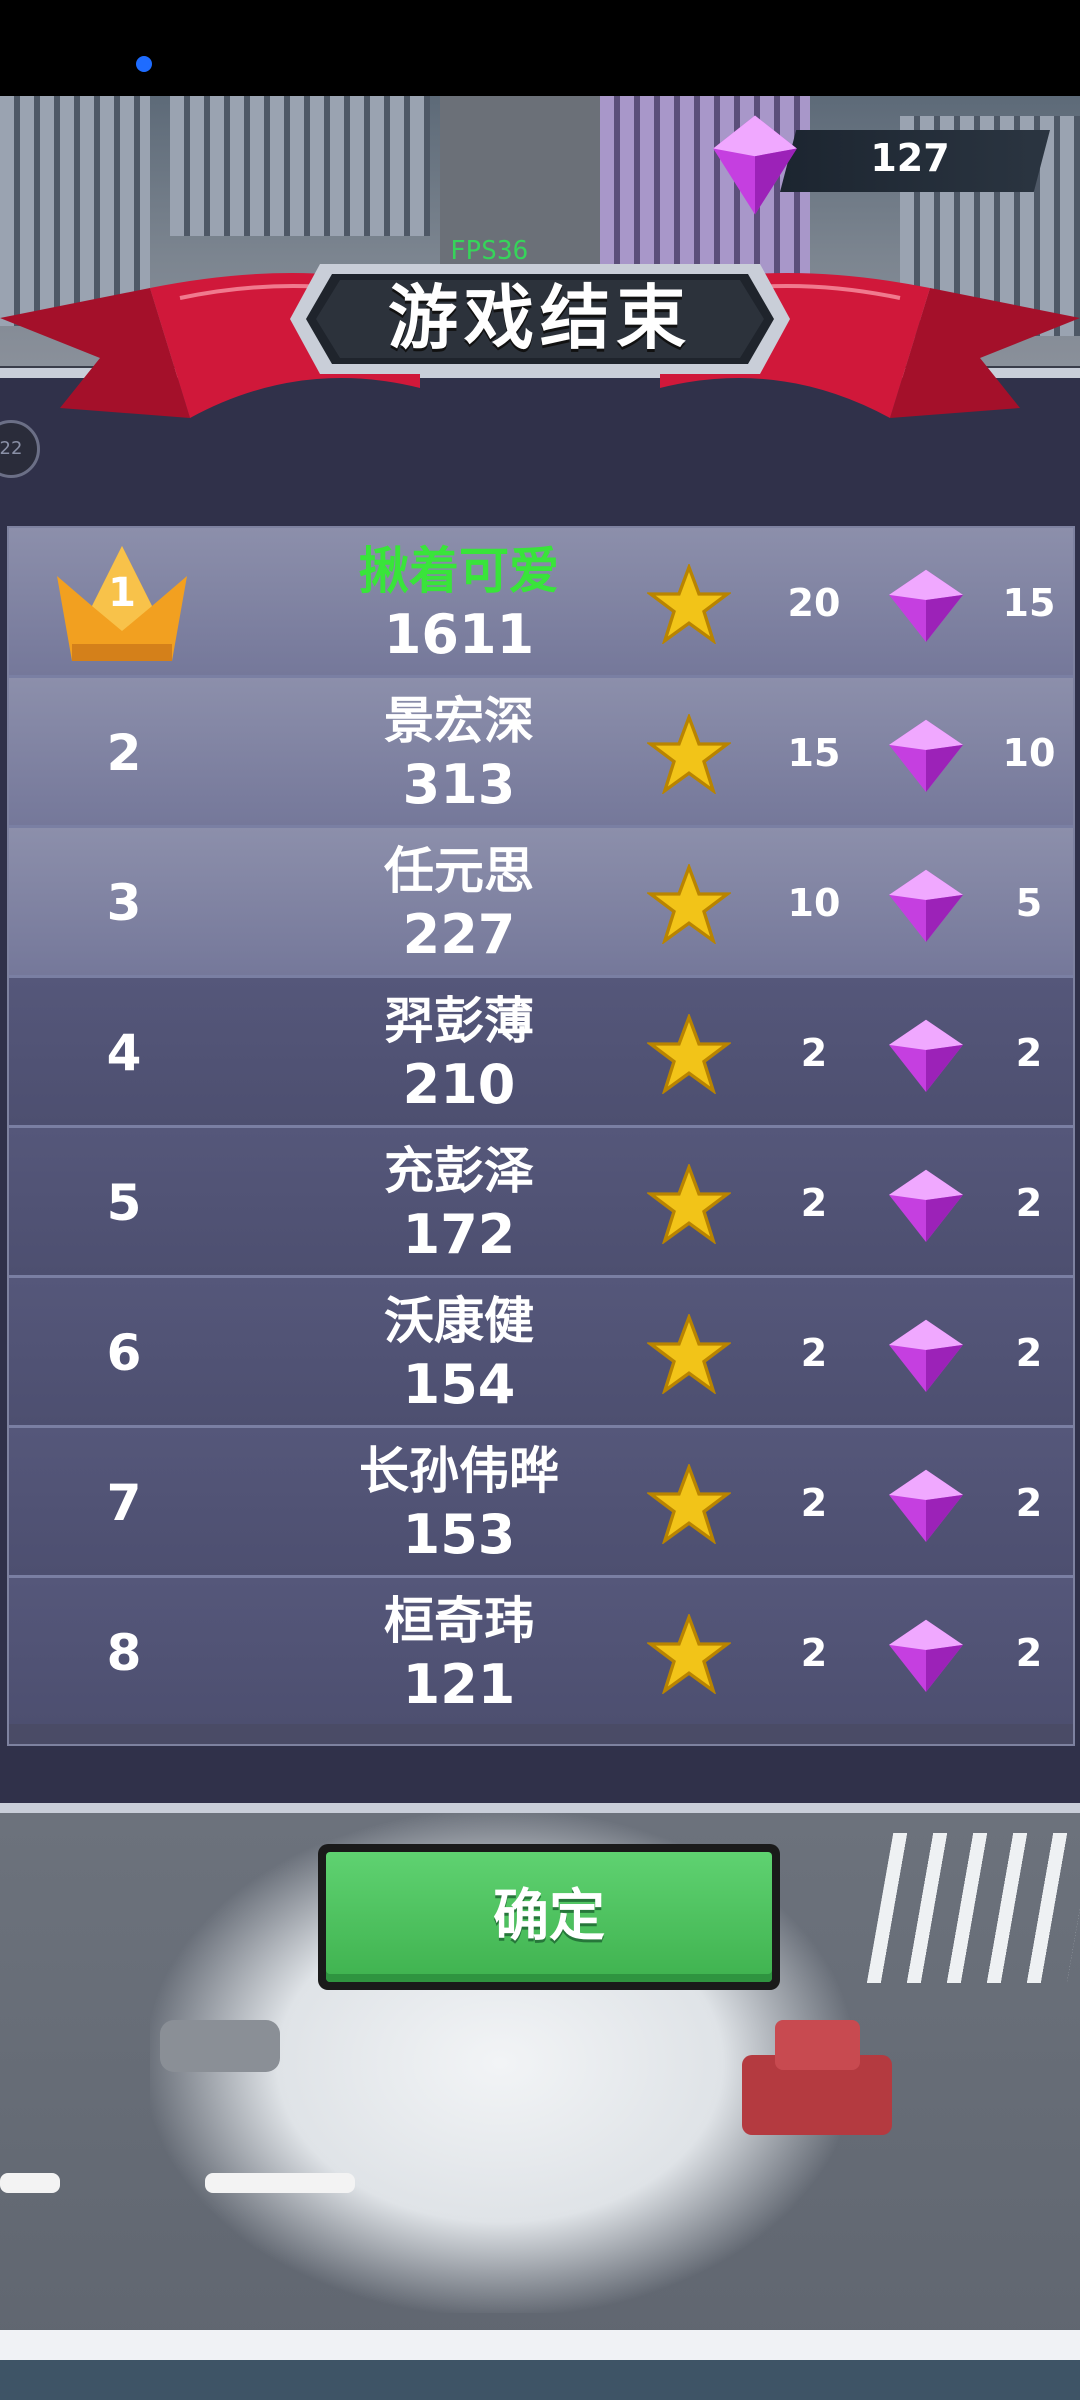 Image resolution: width=1080 pixels, height=2400 pixels. Describe the element at coordinates (459, 1471) in the screenshot. I see `player-name: 长孙伟晔` at that location.